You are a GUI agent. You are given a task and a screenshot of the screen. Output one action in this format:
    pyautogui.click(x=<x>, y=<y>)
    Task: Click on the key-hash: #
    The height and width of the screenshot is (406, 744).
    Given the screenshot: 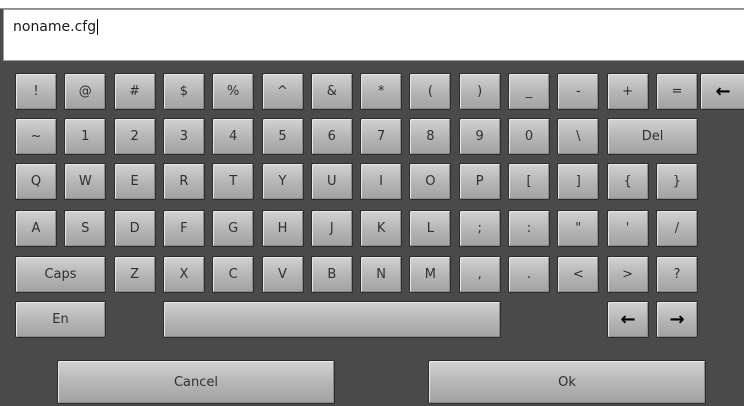 What is the action you would take?
    pyautogui.click(x=134, y=91)
    